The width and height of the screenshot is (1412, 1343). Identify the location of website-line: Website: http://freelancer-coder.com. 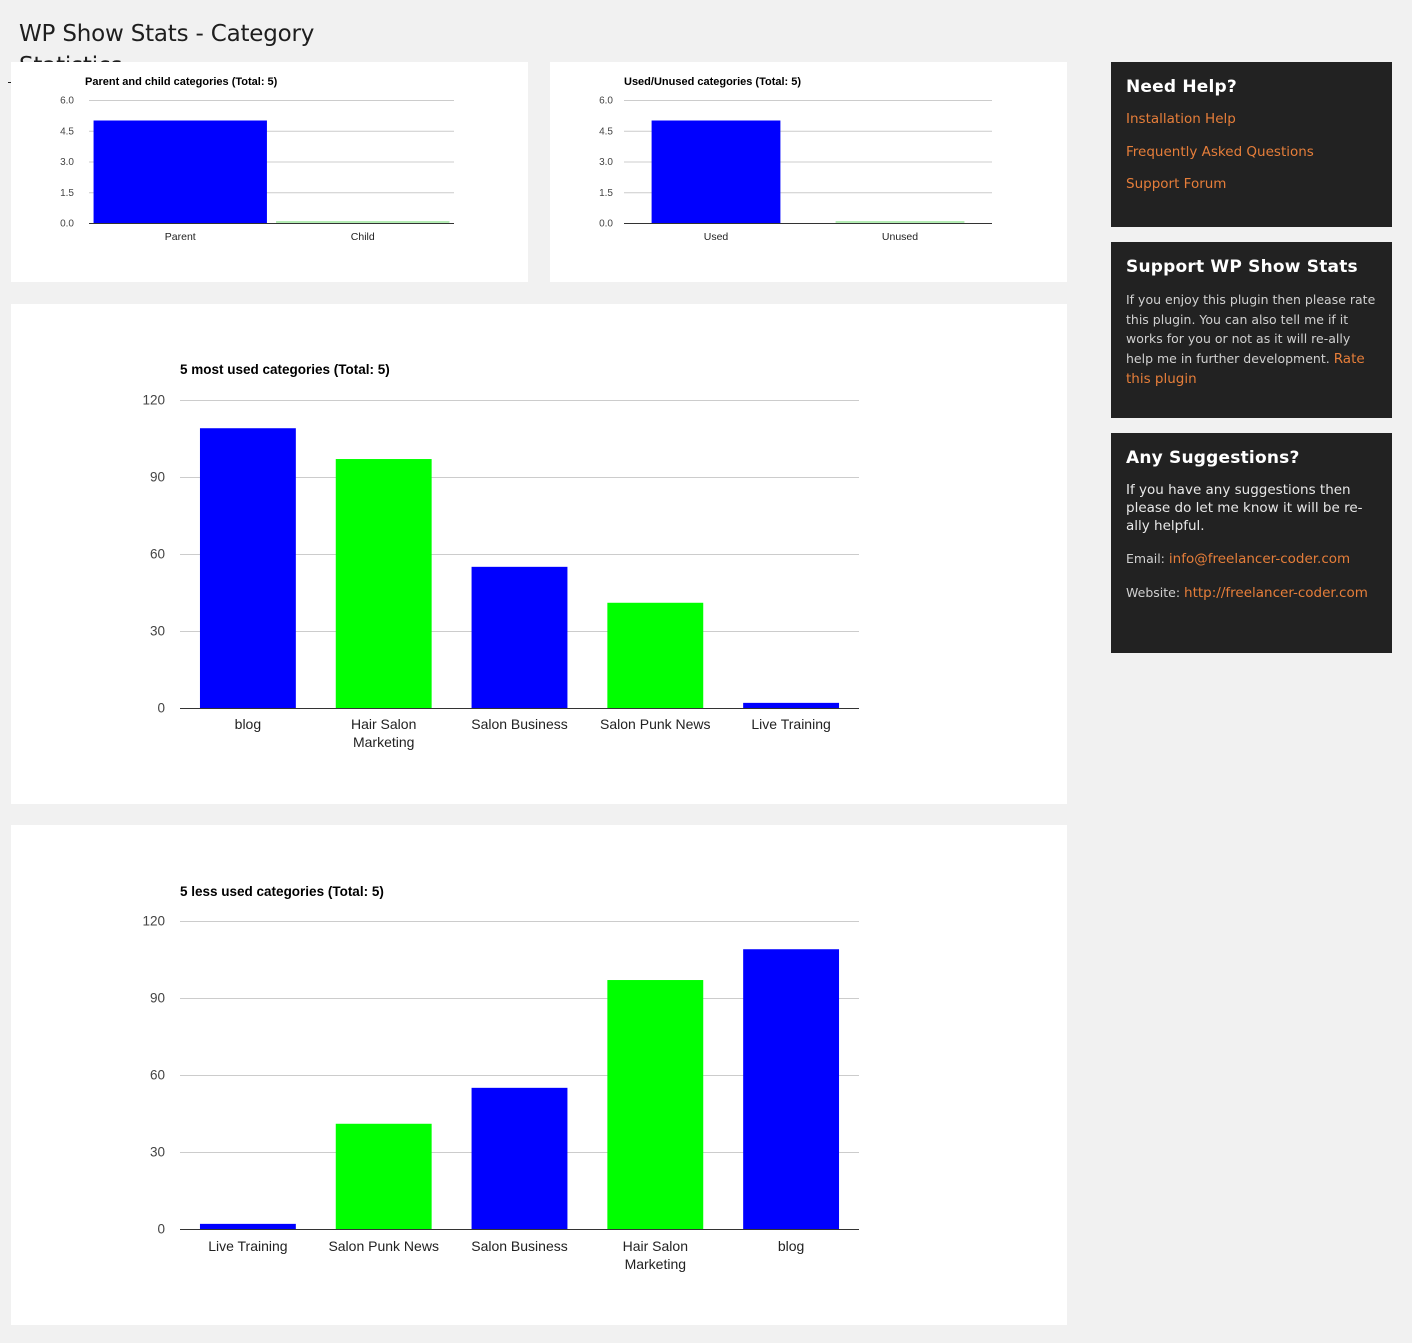
(1251, 593).